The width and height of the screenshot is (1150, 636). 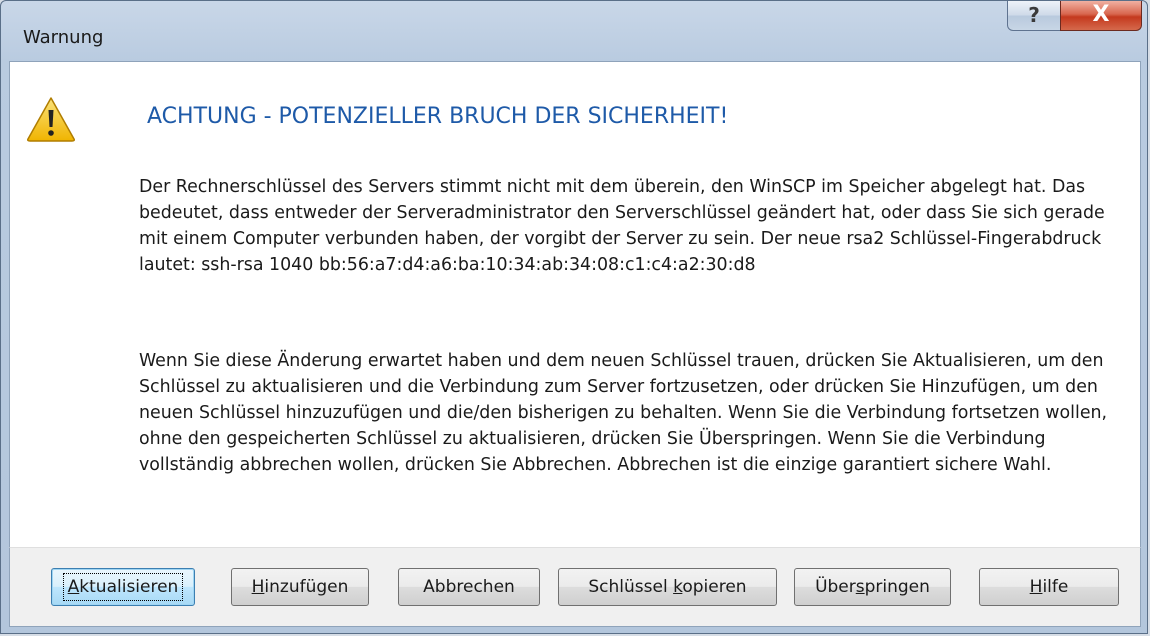 I want to click on copy-key-button: Schlüssel kopieren, so click(x=667, y=587).